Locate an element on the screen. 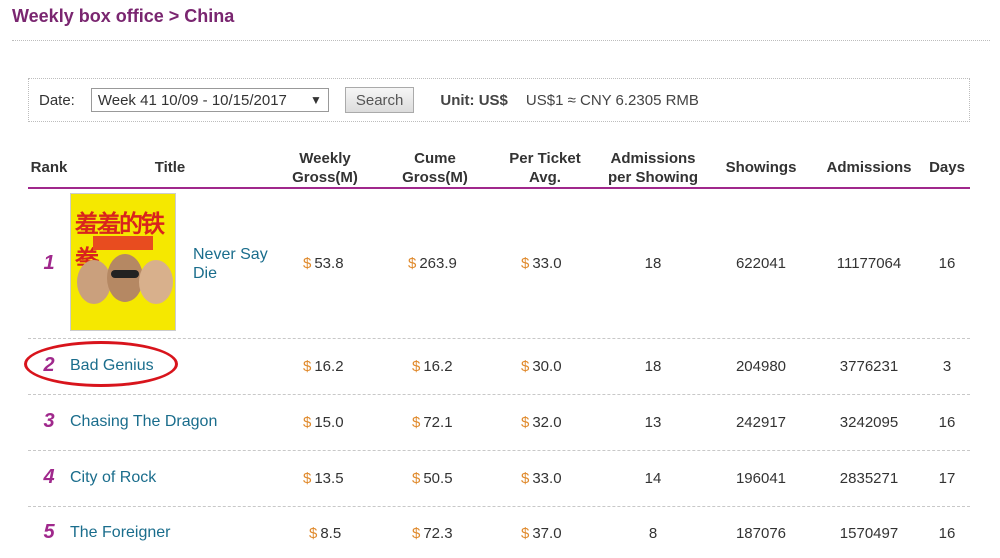 The width and height of the screenshot is (1000, 558). col-header-rank: Rank is located at coordinates (49, 167).